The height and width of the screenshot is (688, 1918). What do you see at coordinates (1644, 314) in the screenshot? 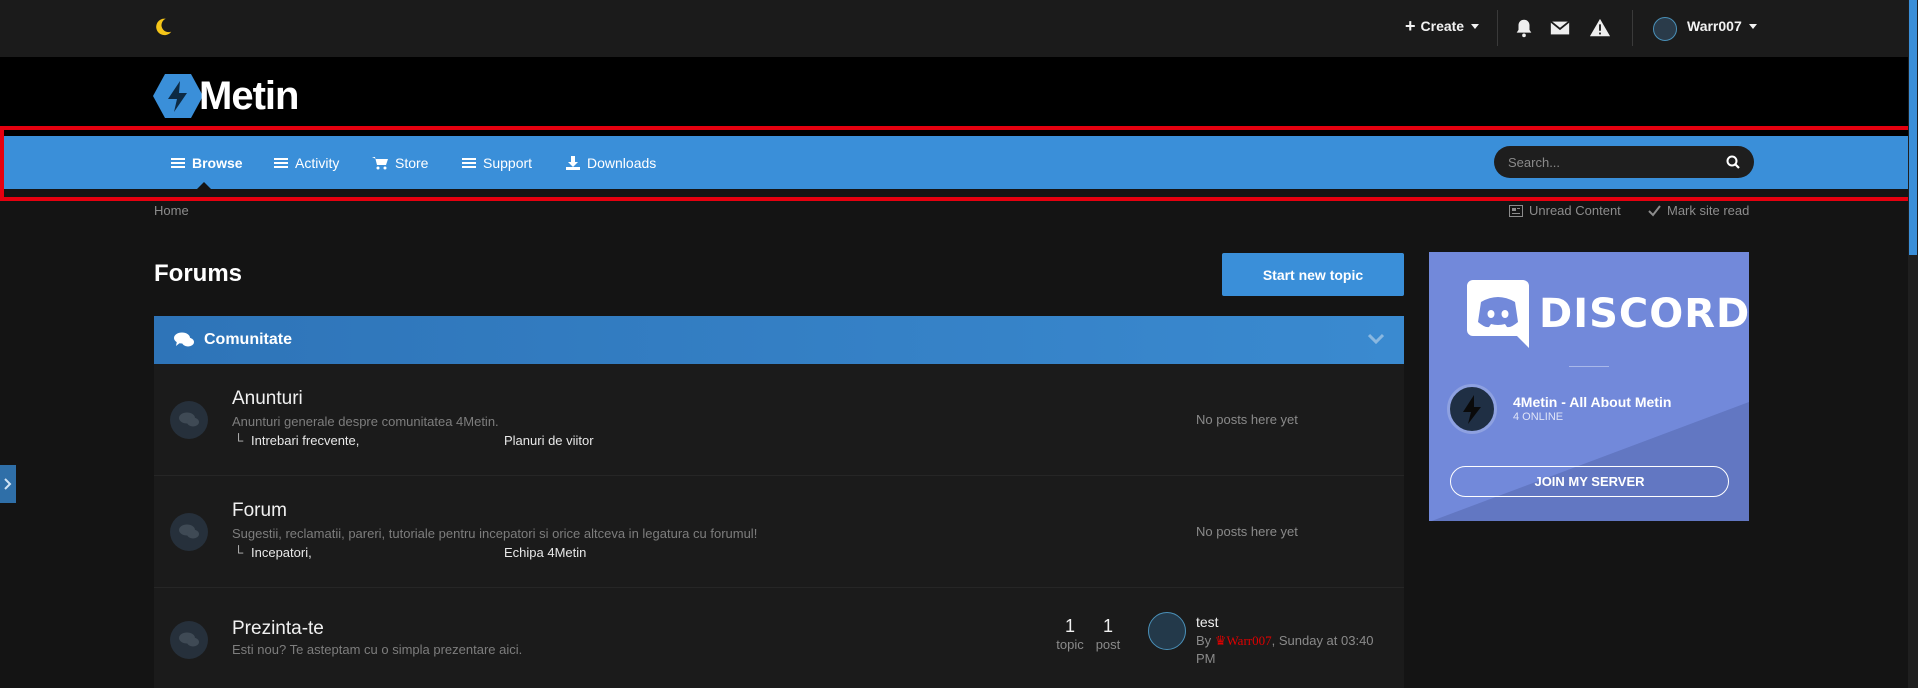
I see `discord-wordmark: DISCORD` at bounding box center [1644, 314].